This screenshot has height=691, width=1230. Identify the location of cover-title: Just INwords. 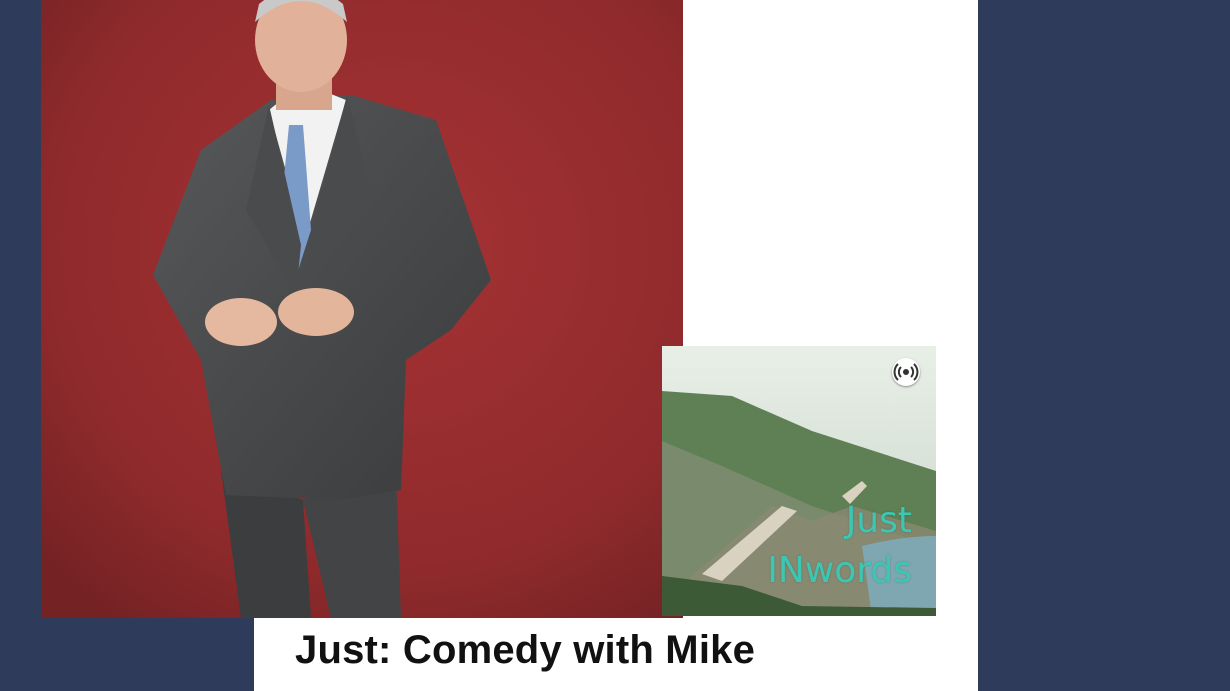
(839, 546).